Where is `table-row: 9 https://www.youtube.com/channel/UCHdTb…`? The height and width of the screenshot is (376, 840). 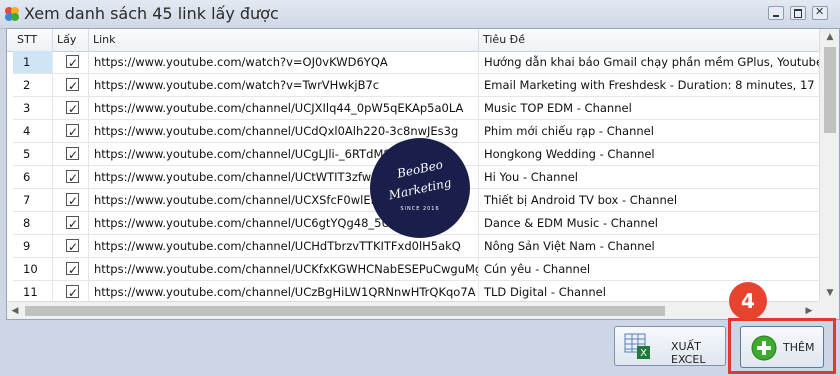 table-row: 9 https://www.youtube.com/channel/UCHdTb… is located at coordinates (423, 246).